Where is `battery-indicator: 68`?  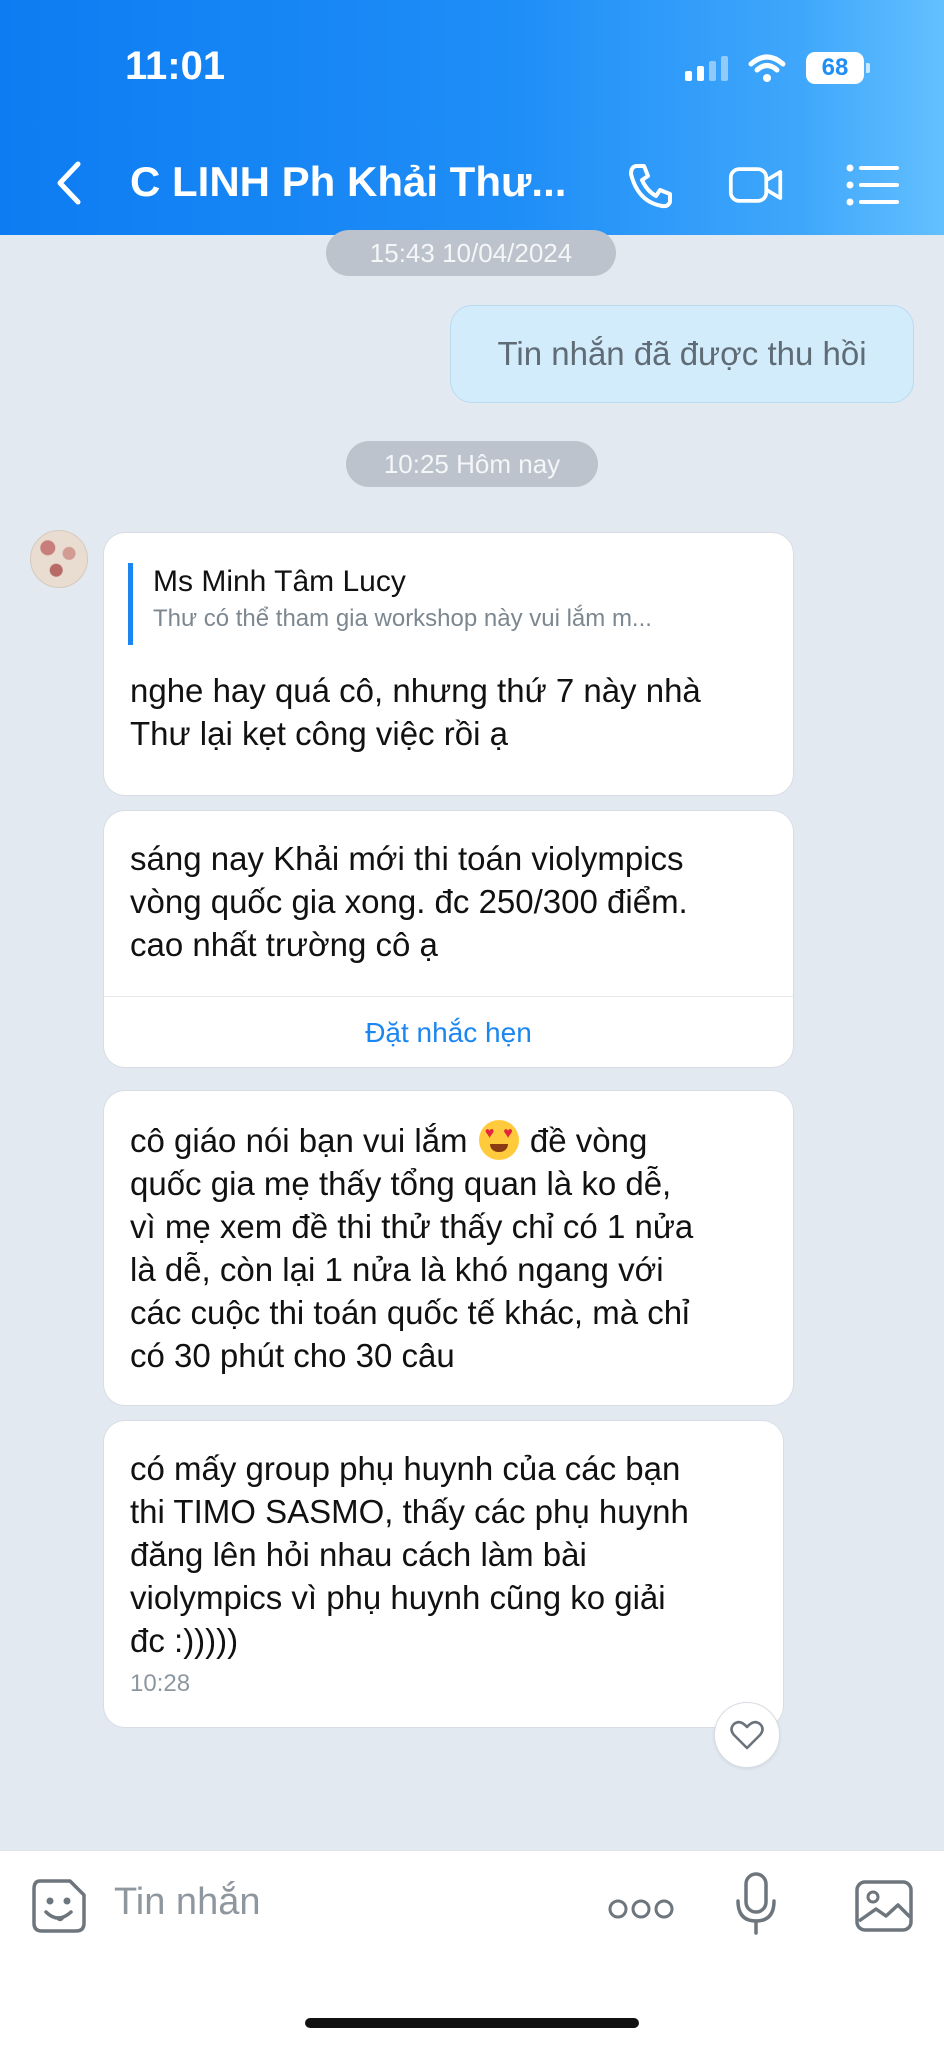 battery-indicator: 68 is located at coordinates (838, 68).